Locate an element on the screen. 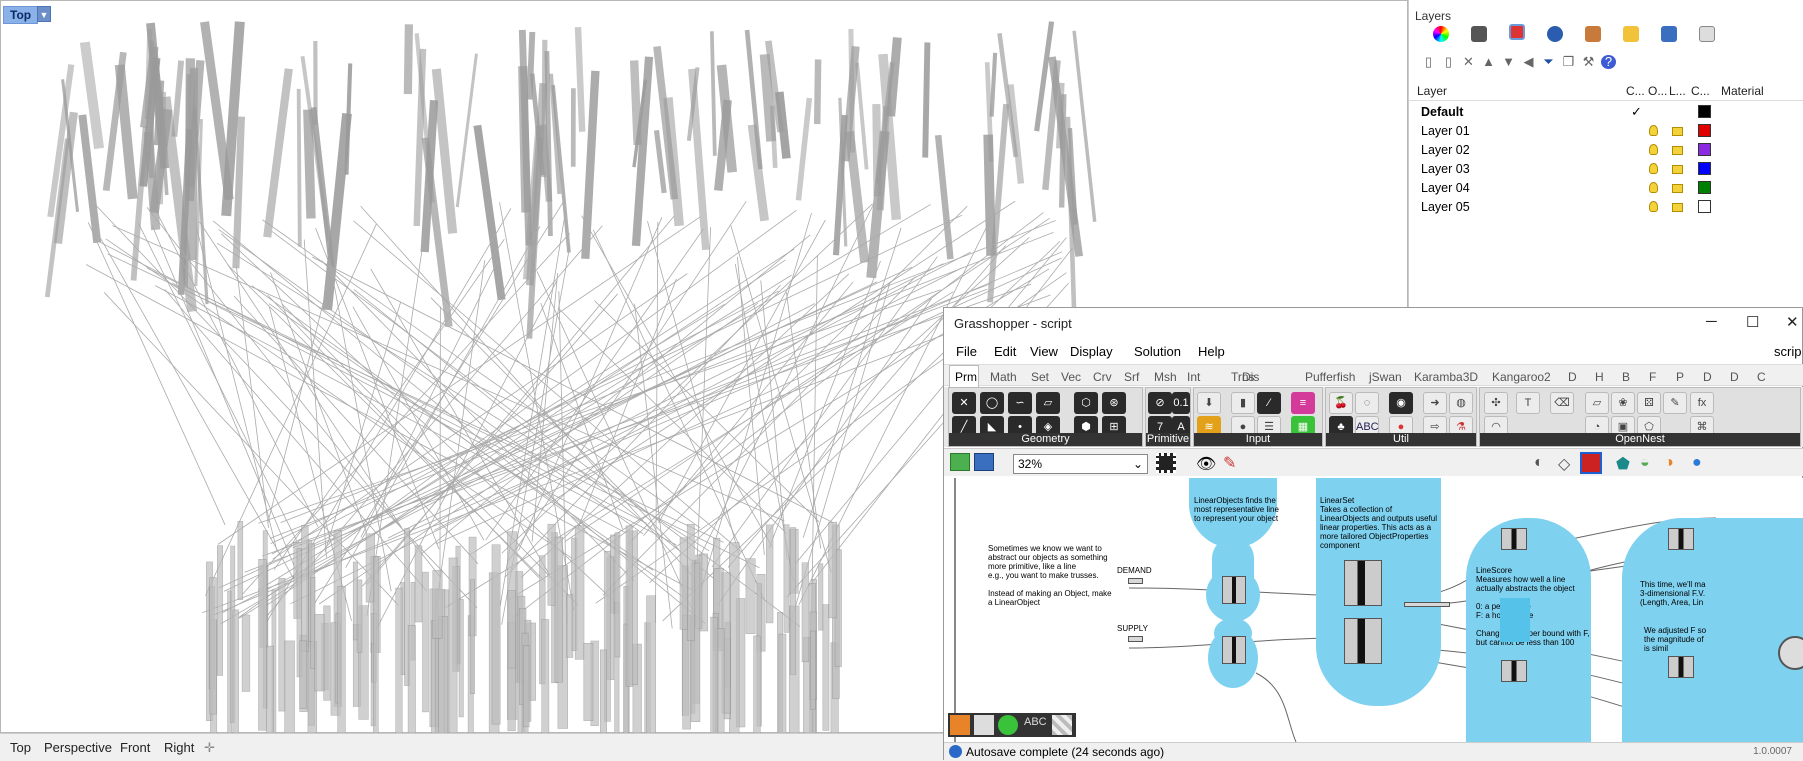 The width and height of the screenshot is (1803, 761). layer-row: Layer 01 is located at coordinates (1606, 130).